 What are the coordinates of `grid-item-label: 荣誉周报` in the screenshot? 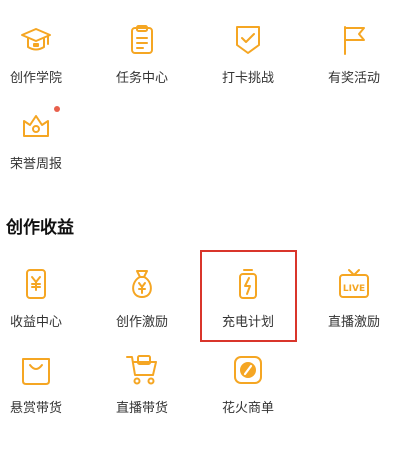 It's located at (35, 164).